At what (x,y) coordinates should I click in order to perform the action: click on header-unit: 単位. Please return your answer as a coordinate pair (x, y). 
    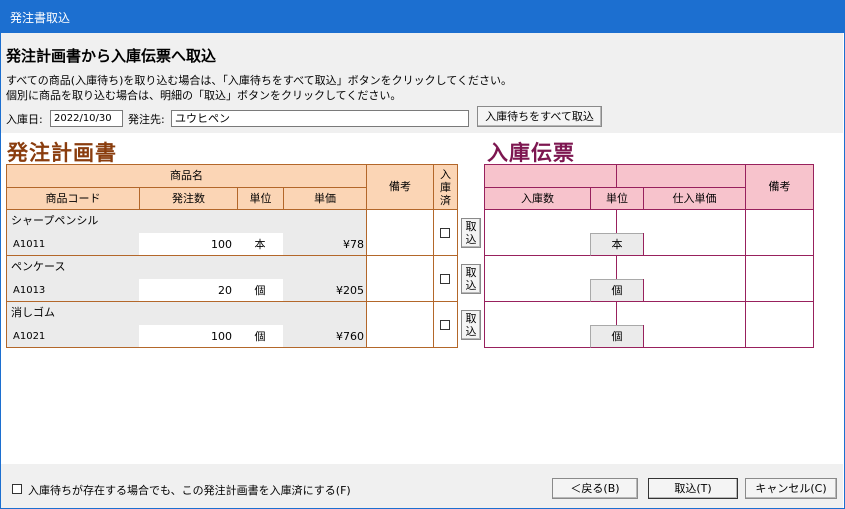
    Looking at the image, I should click on (260, 198).